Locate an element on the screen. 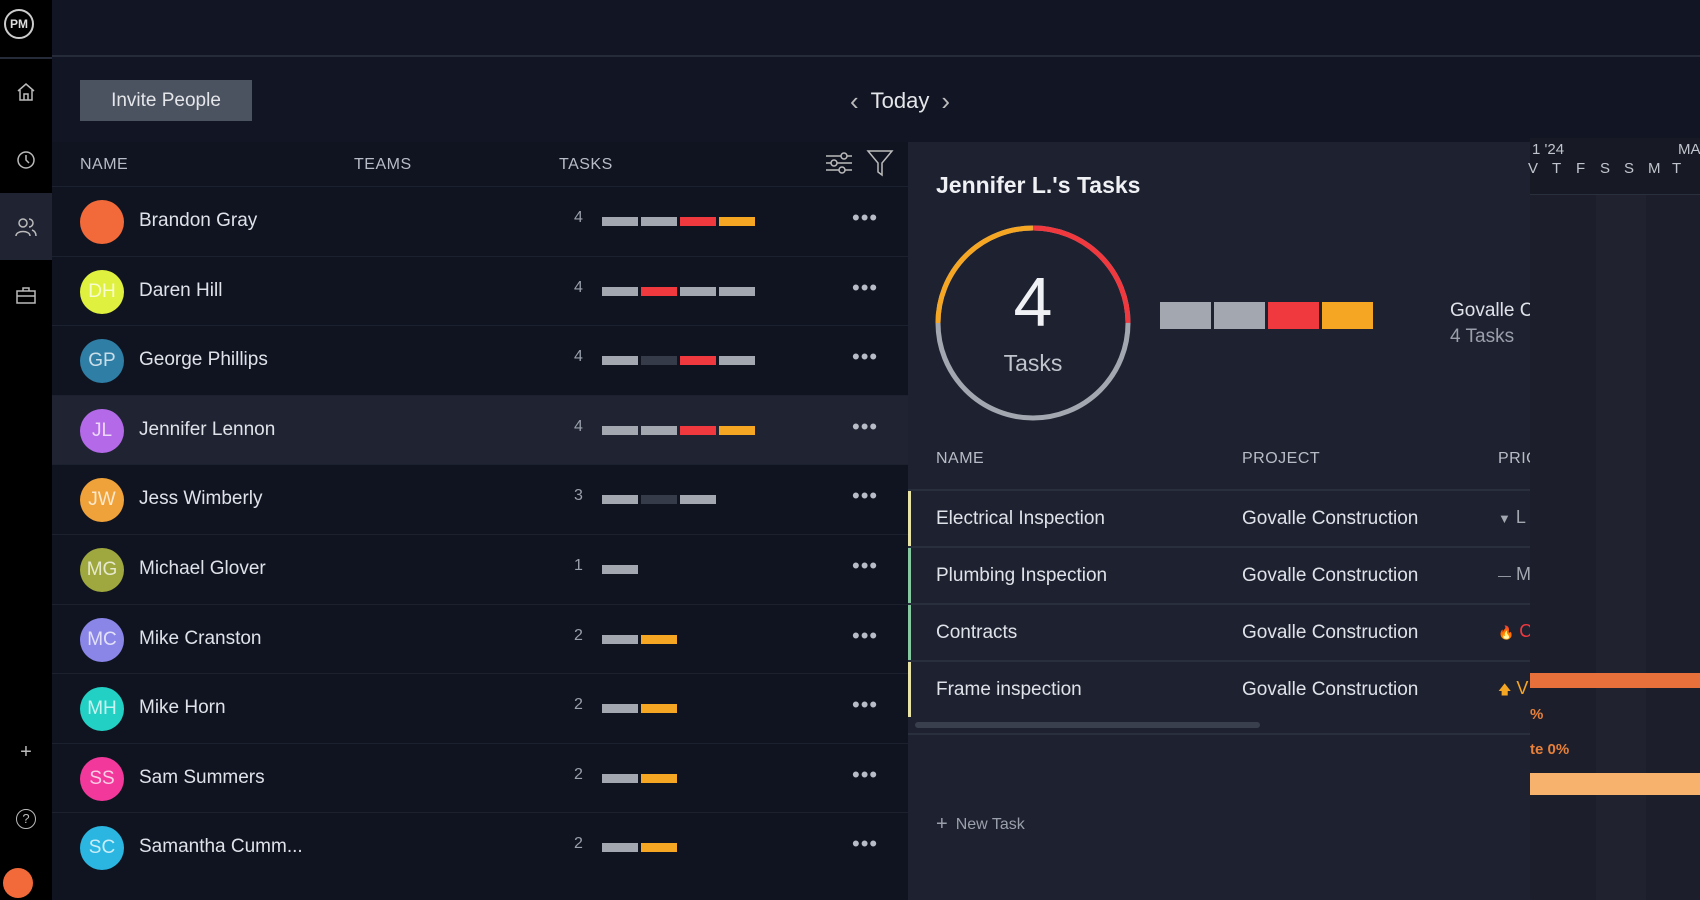 This screenshot has width=1700, height=900. priority-label: V is located at coordinates (1522, 688).